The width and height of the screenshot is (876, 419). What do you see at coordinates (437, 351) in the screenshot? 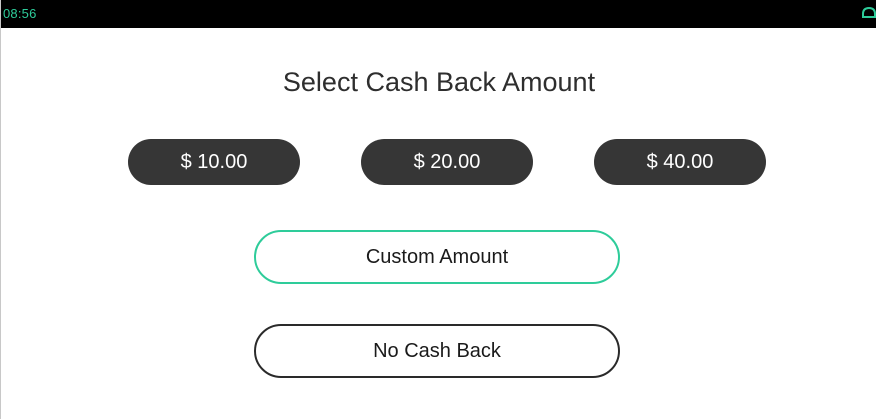
I see `no-cash-back-button: No Cash Back` at bounding box center [437, 351].